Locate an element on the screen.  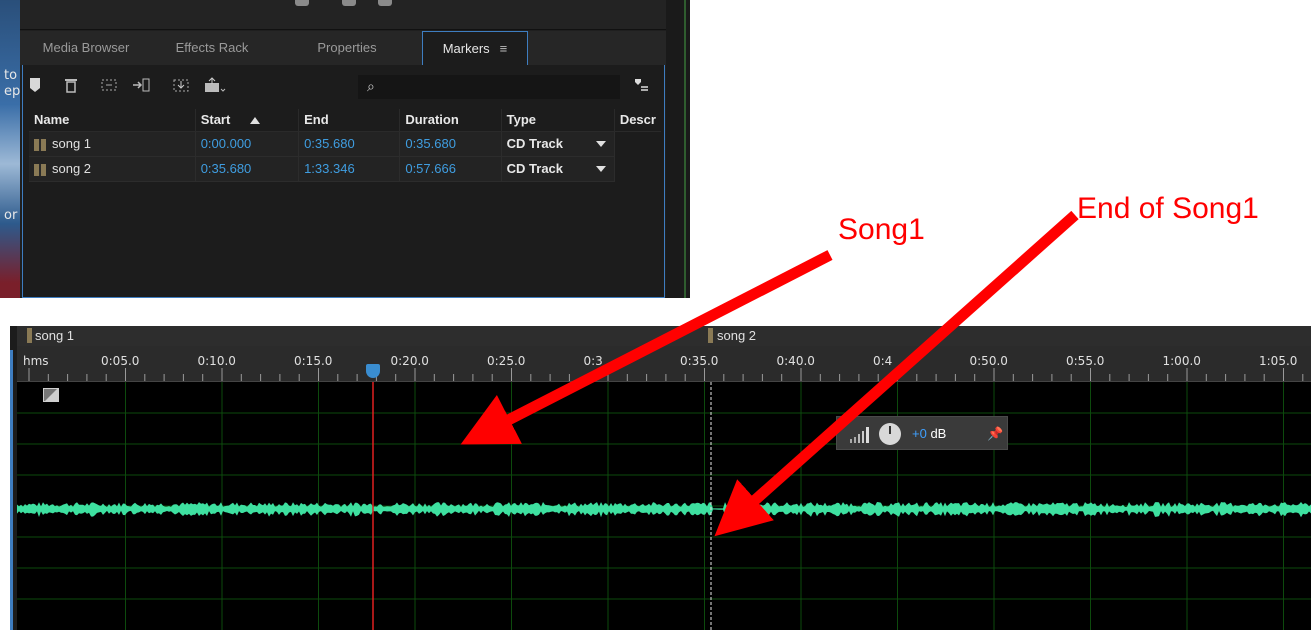
panel-divider is located at coordinates (678, 149).